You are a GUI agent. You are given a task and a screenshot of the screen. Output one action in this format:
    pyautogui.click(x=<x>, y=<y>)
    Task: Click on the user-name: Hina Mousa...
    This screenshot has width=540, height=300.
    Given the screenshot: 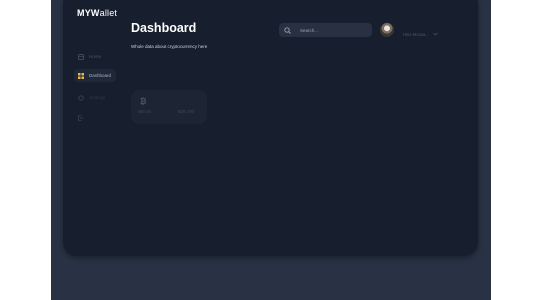 What is the action you would take?
    pyautogui.click(x=416, y=34)
    